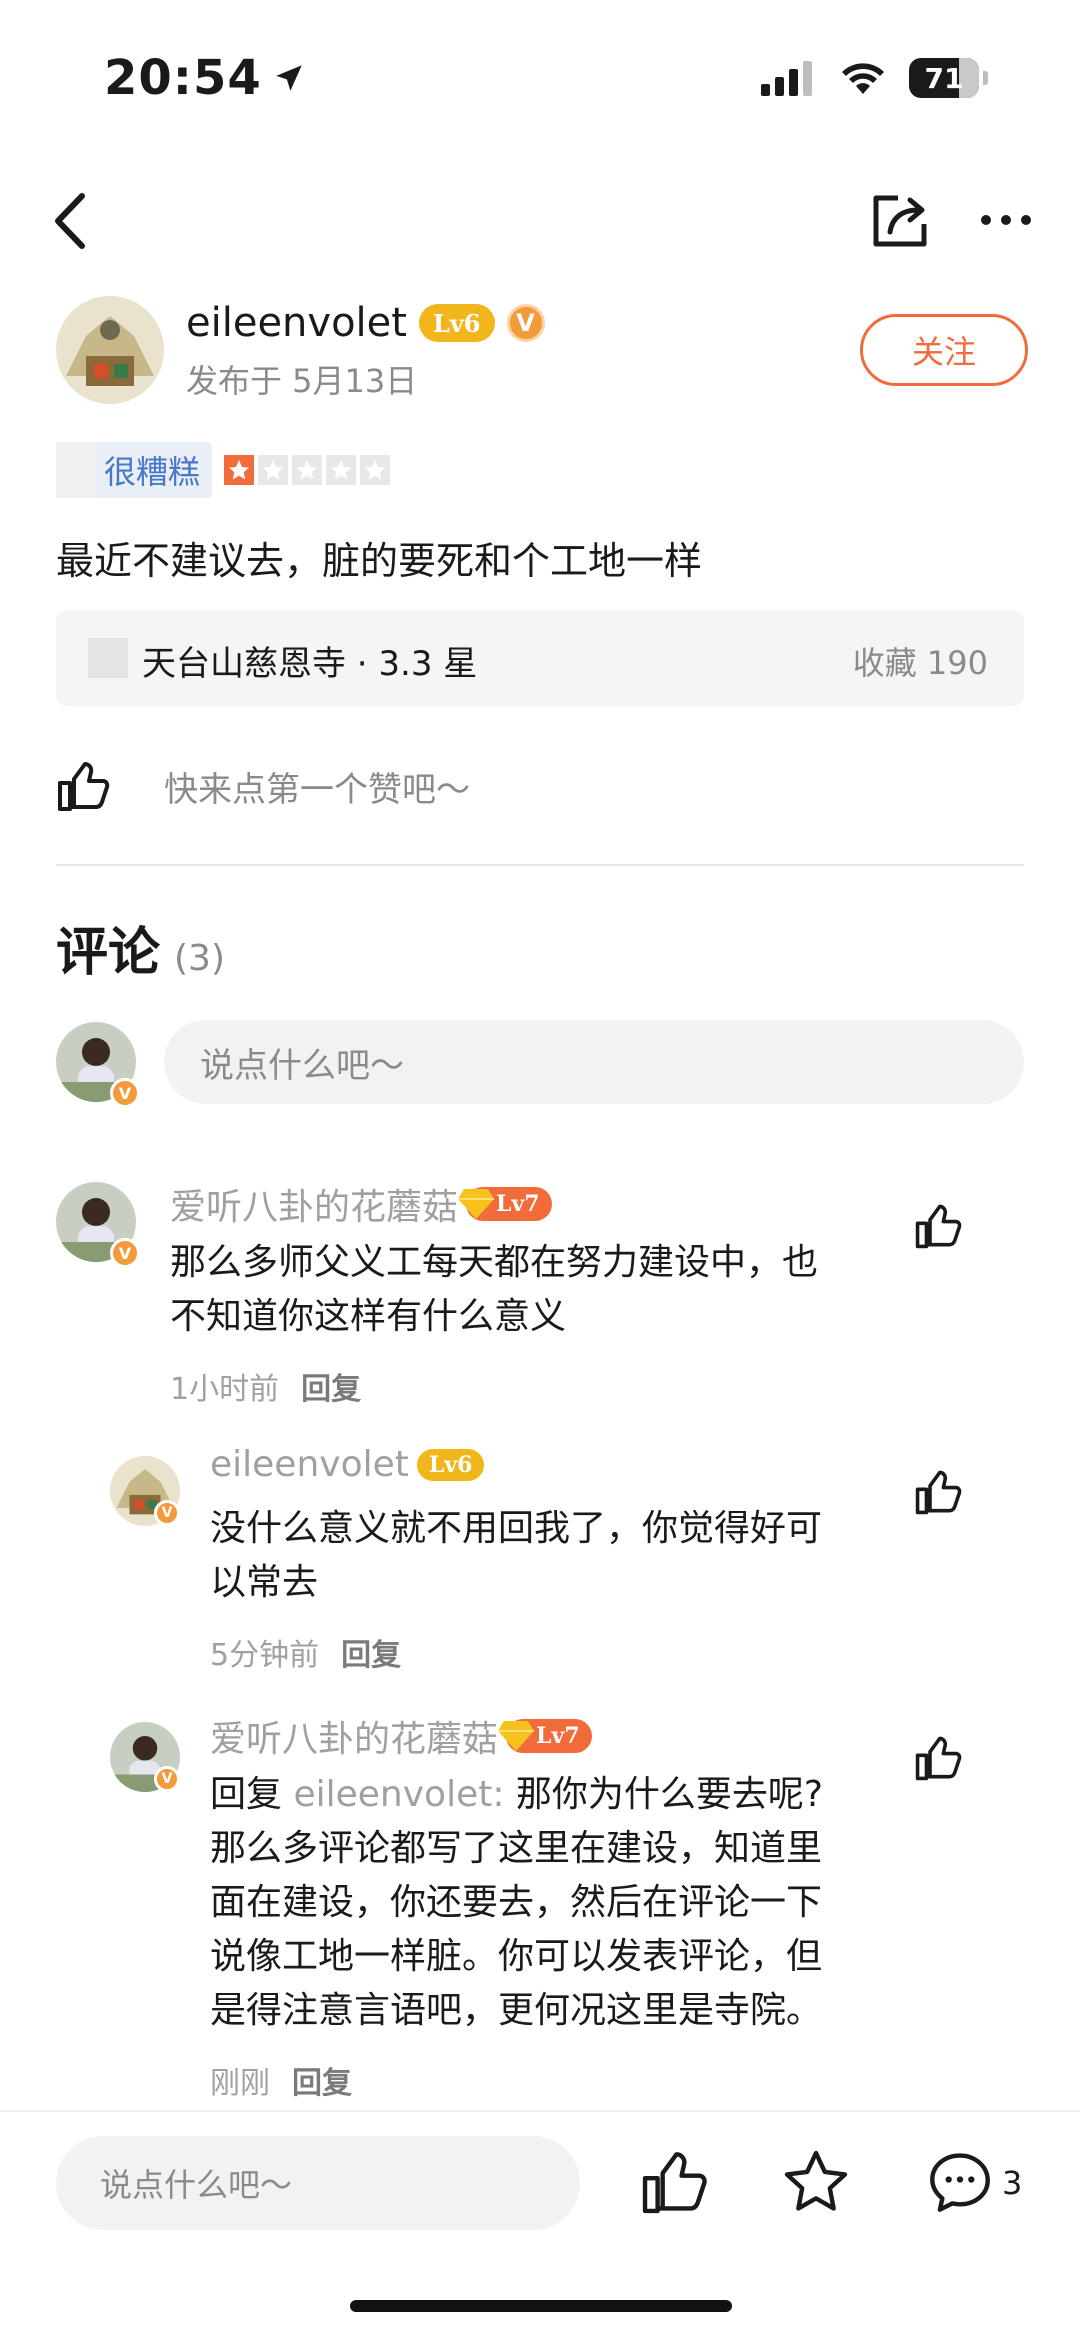 This screenshot has height=2341, width=1080. What do you see at coordinates (594, 1062) in the screenshot?
I see `comment-input: 说点什么吧～` at bounding box center [594, 1062].